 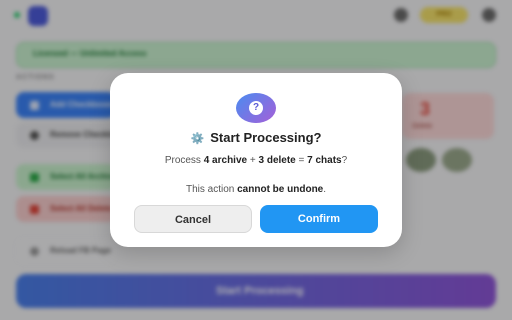 I want to click on gear-icon: ⚙️, so click(x=197, y=139).